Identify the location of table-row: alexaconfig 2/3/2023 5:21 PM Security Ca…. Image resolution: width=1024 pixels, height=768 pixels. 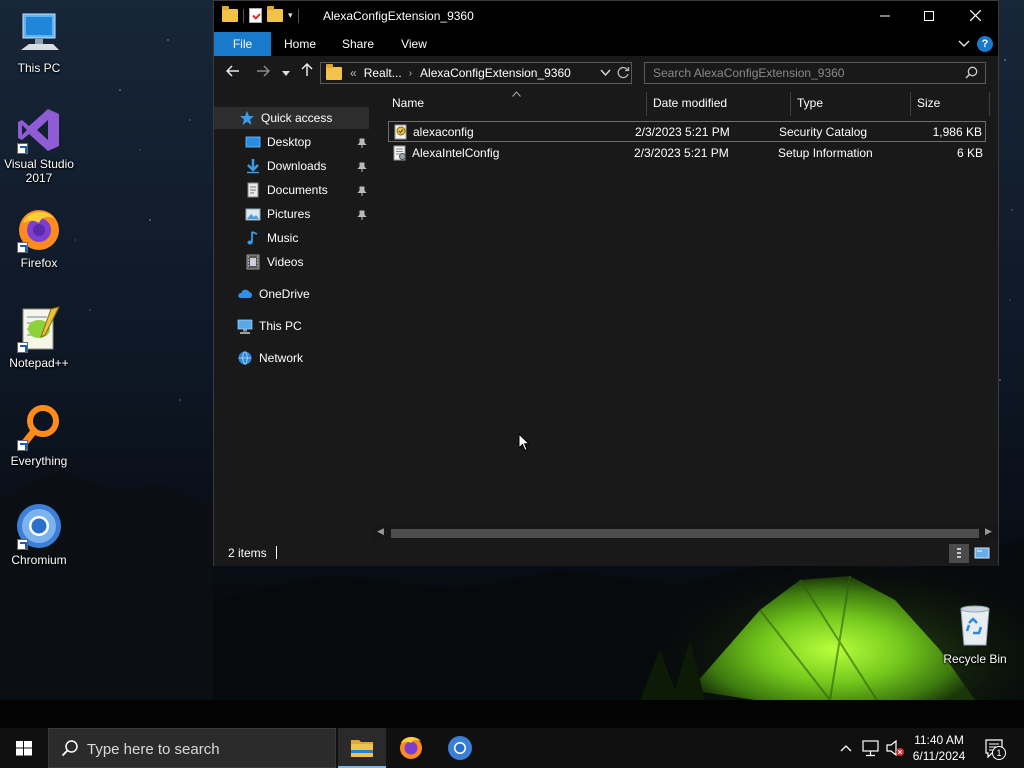
(687, 131).